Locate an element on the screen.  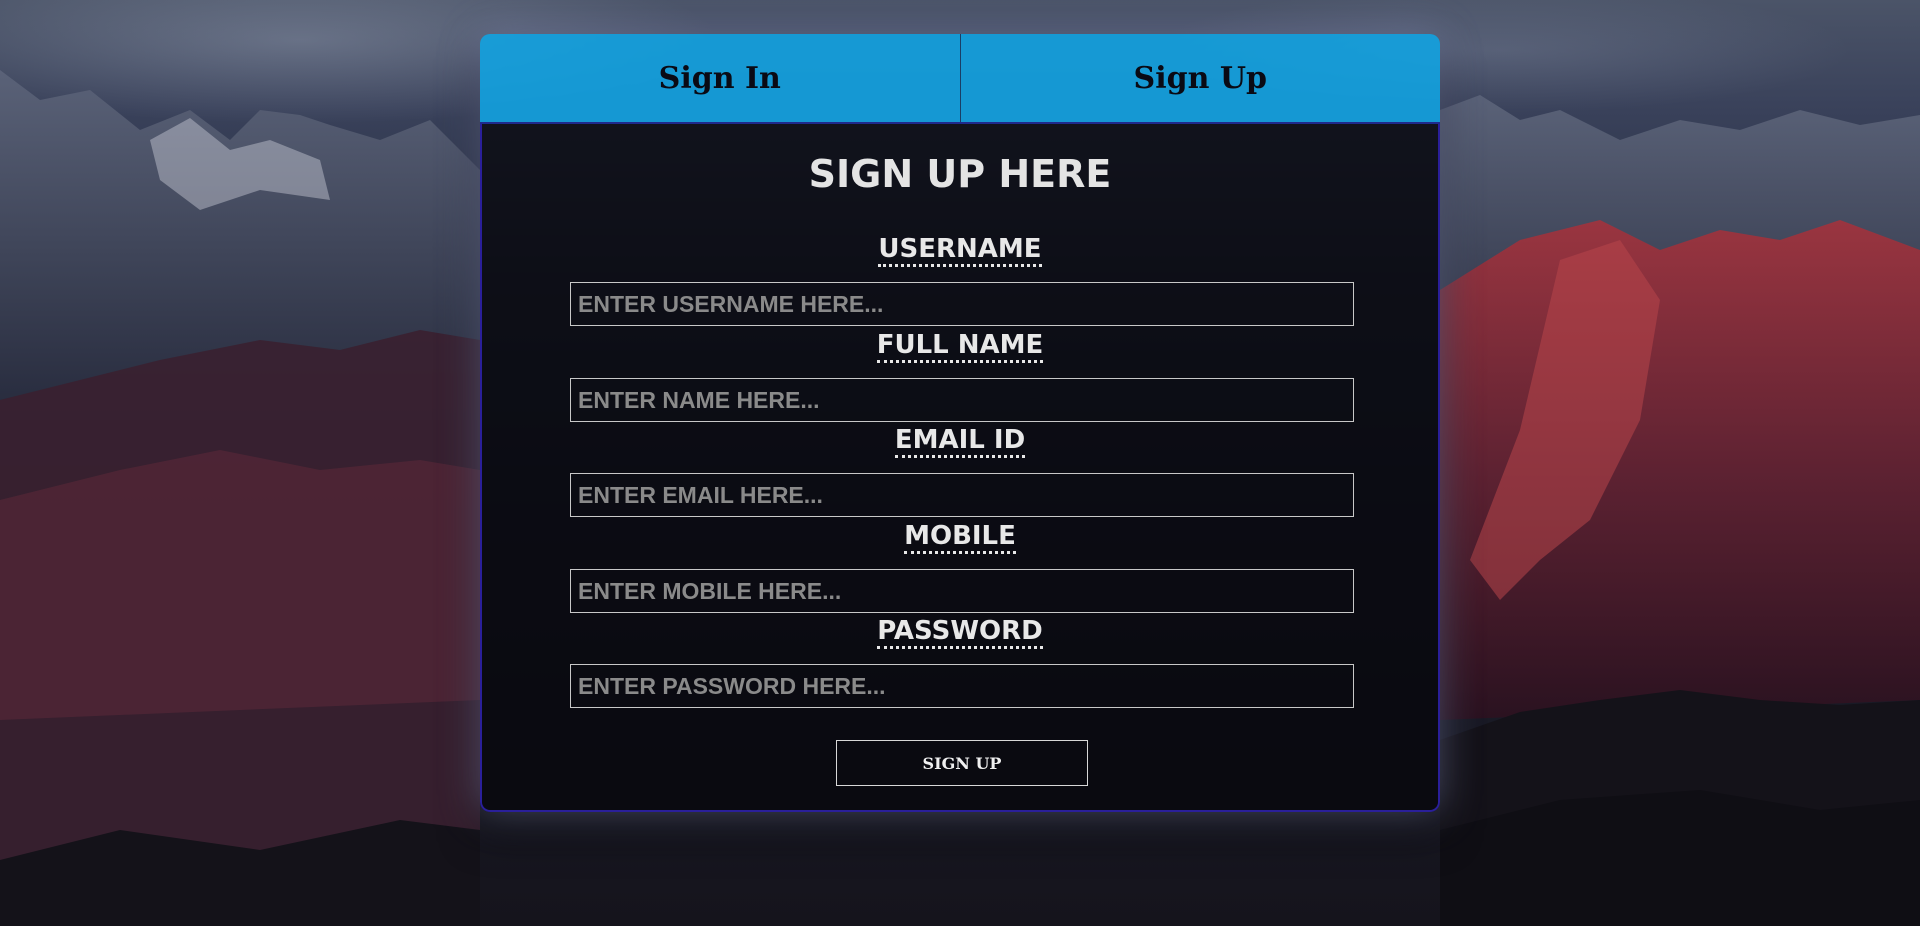
mobile-input is located at coordinates (962, 591).